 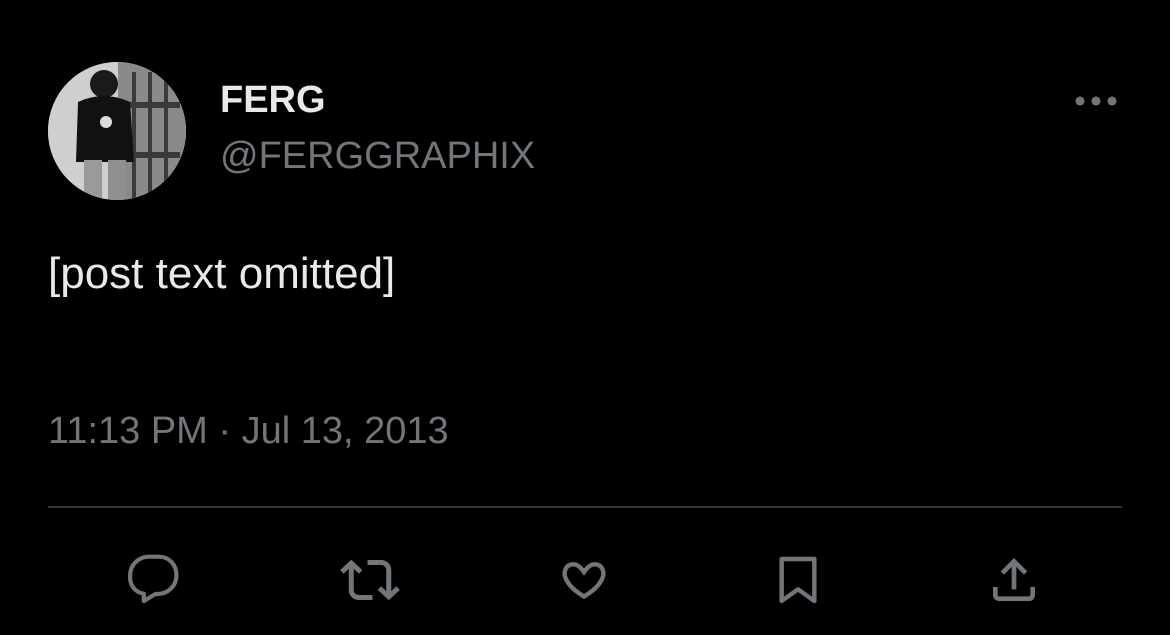 I want to click on share-icon, so click(x=1014, y=579).